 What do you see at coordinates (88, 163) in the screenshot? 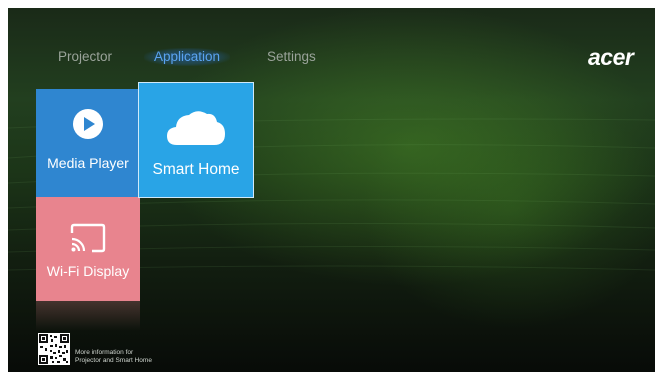
I see `tile-label-media-player: Media Player` at bounding box center [88, 163].